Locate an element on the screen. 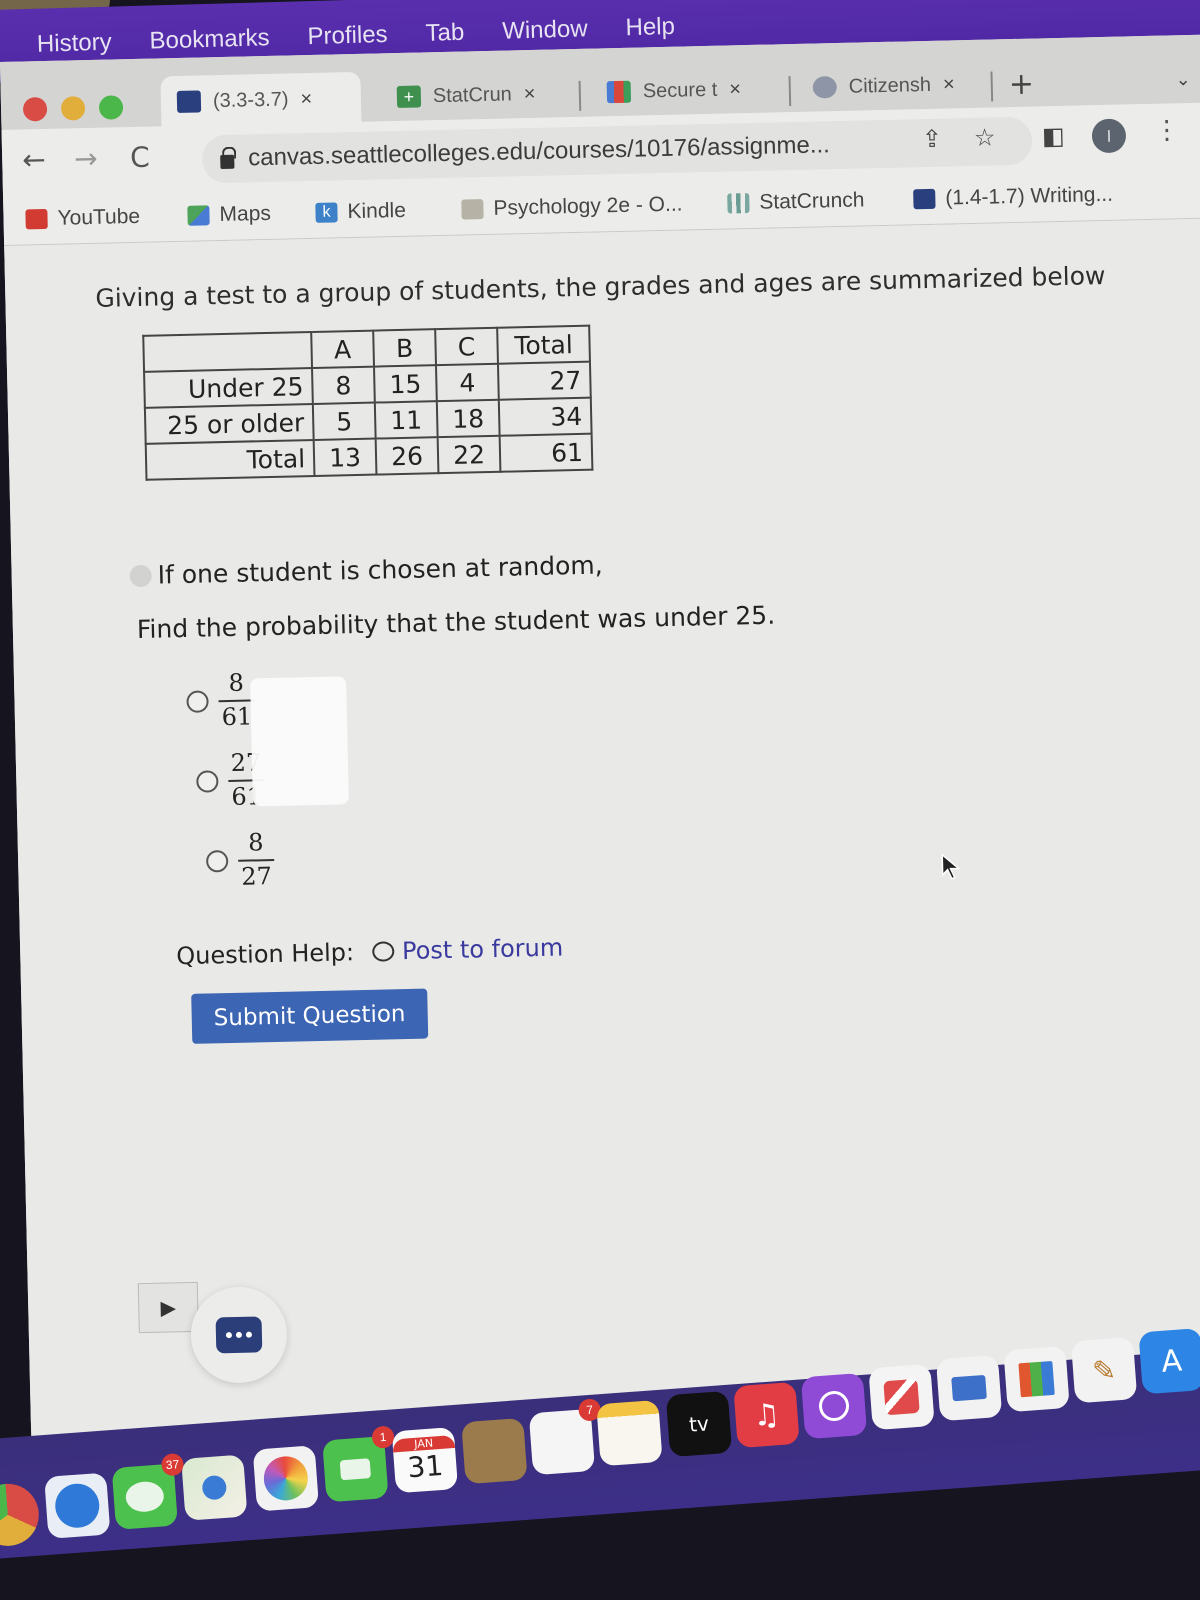 This screenshot has height=1600, width=1200. dock-app-store: A is located at coordinates (1169, 1361).